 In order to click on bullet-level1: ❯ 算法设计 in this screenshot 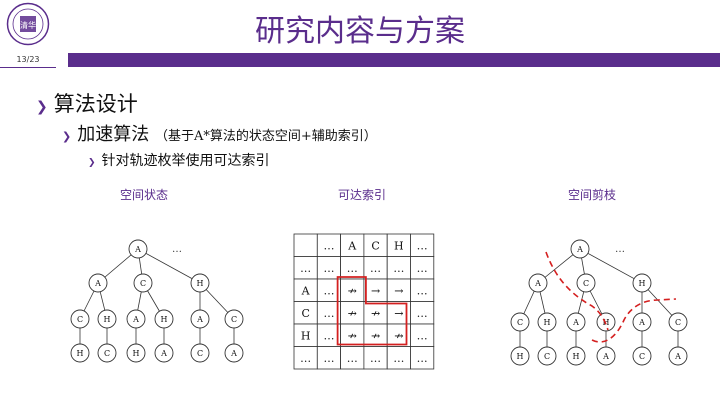, I will do `click(87, 103)`.